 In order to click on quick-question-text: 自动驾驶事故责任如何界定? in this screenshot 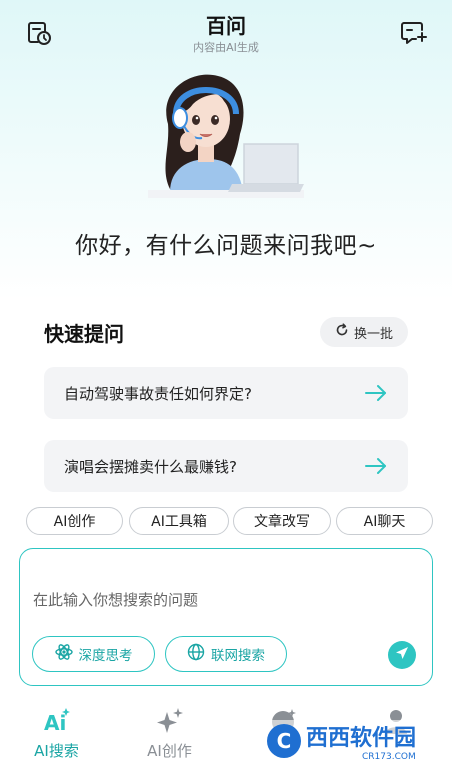, I will do `click(158, 393)`.